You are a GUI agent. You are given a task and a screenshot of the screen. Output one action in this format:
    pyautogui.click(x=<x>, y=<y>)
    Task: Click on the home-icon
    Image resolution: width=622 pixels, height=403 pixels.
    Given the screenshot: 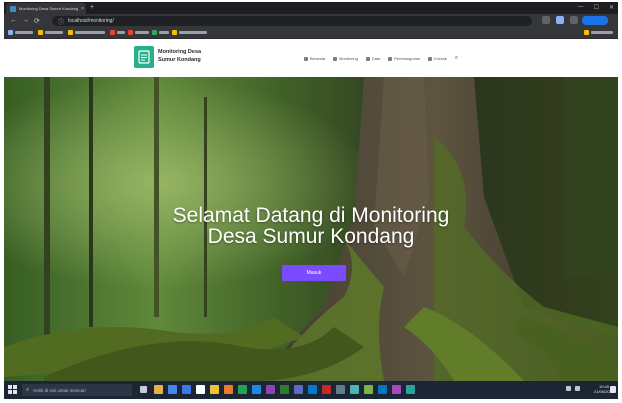 What is the action you would take?
    pyautogui.click(x=306, y=58)
    